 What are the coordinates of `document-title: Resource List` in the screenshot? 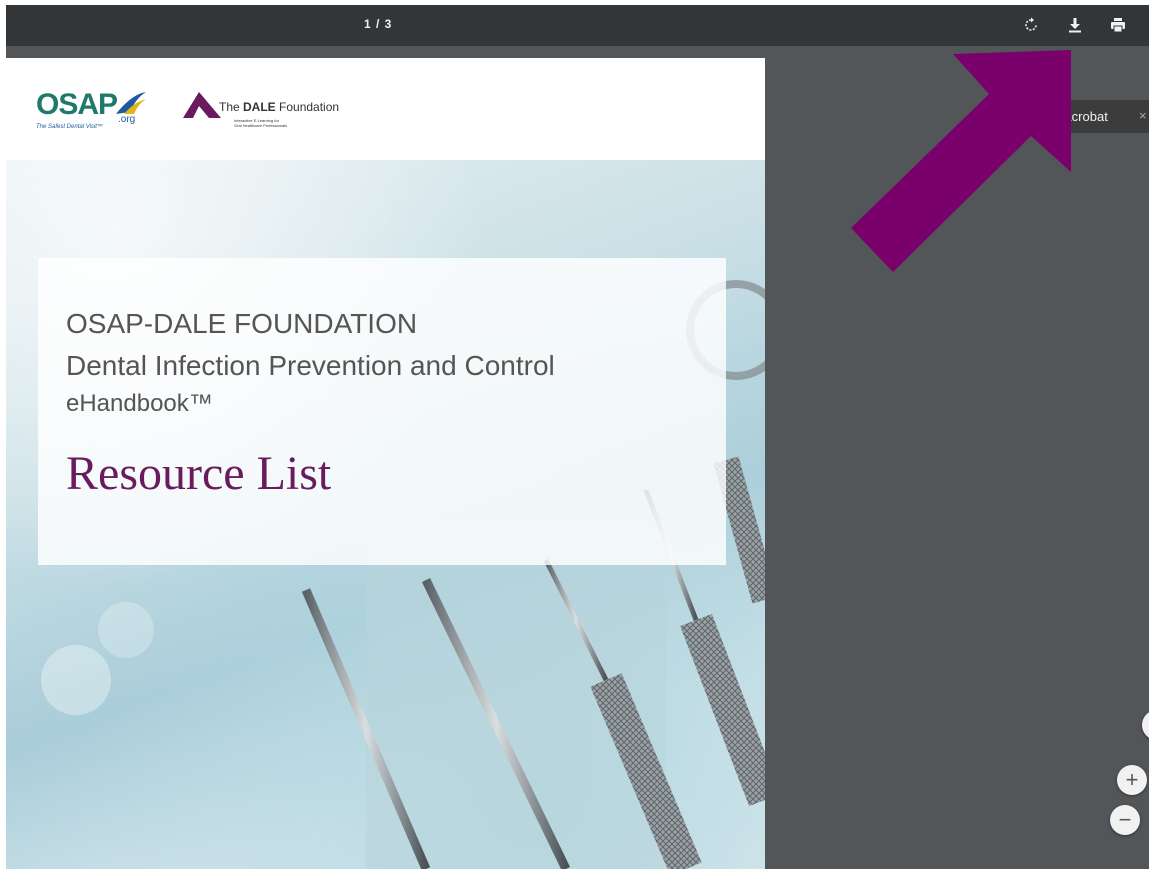 It's located at (199, 473).